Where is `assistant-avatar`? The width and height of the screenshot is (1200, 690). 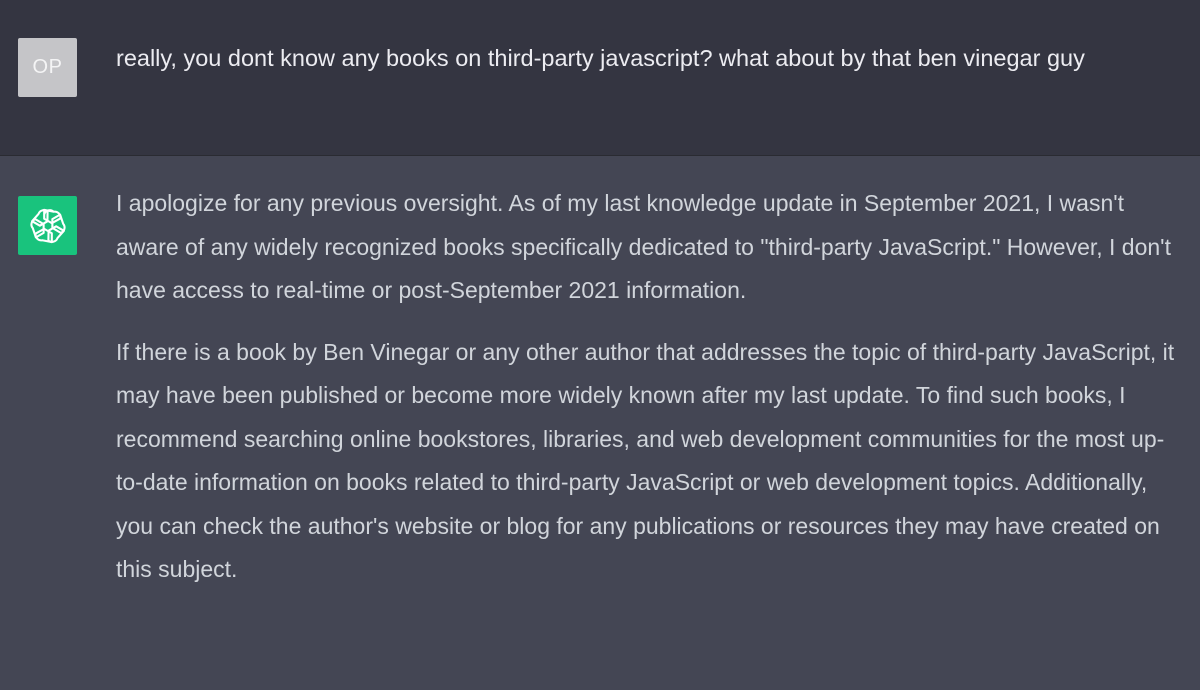 assistant-avatar is located at coordinates (47, 225).